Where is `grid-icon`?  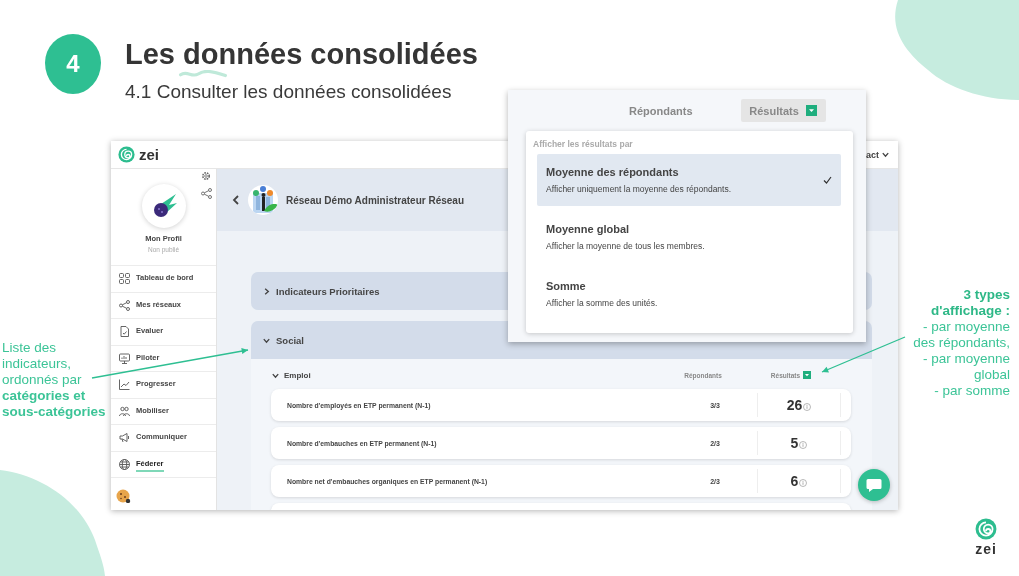
grid-icon is located at coordinates (124, 279).